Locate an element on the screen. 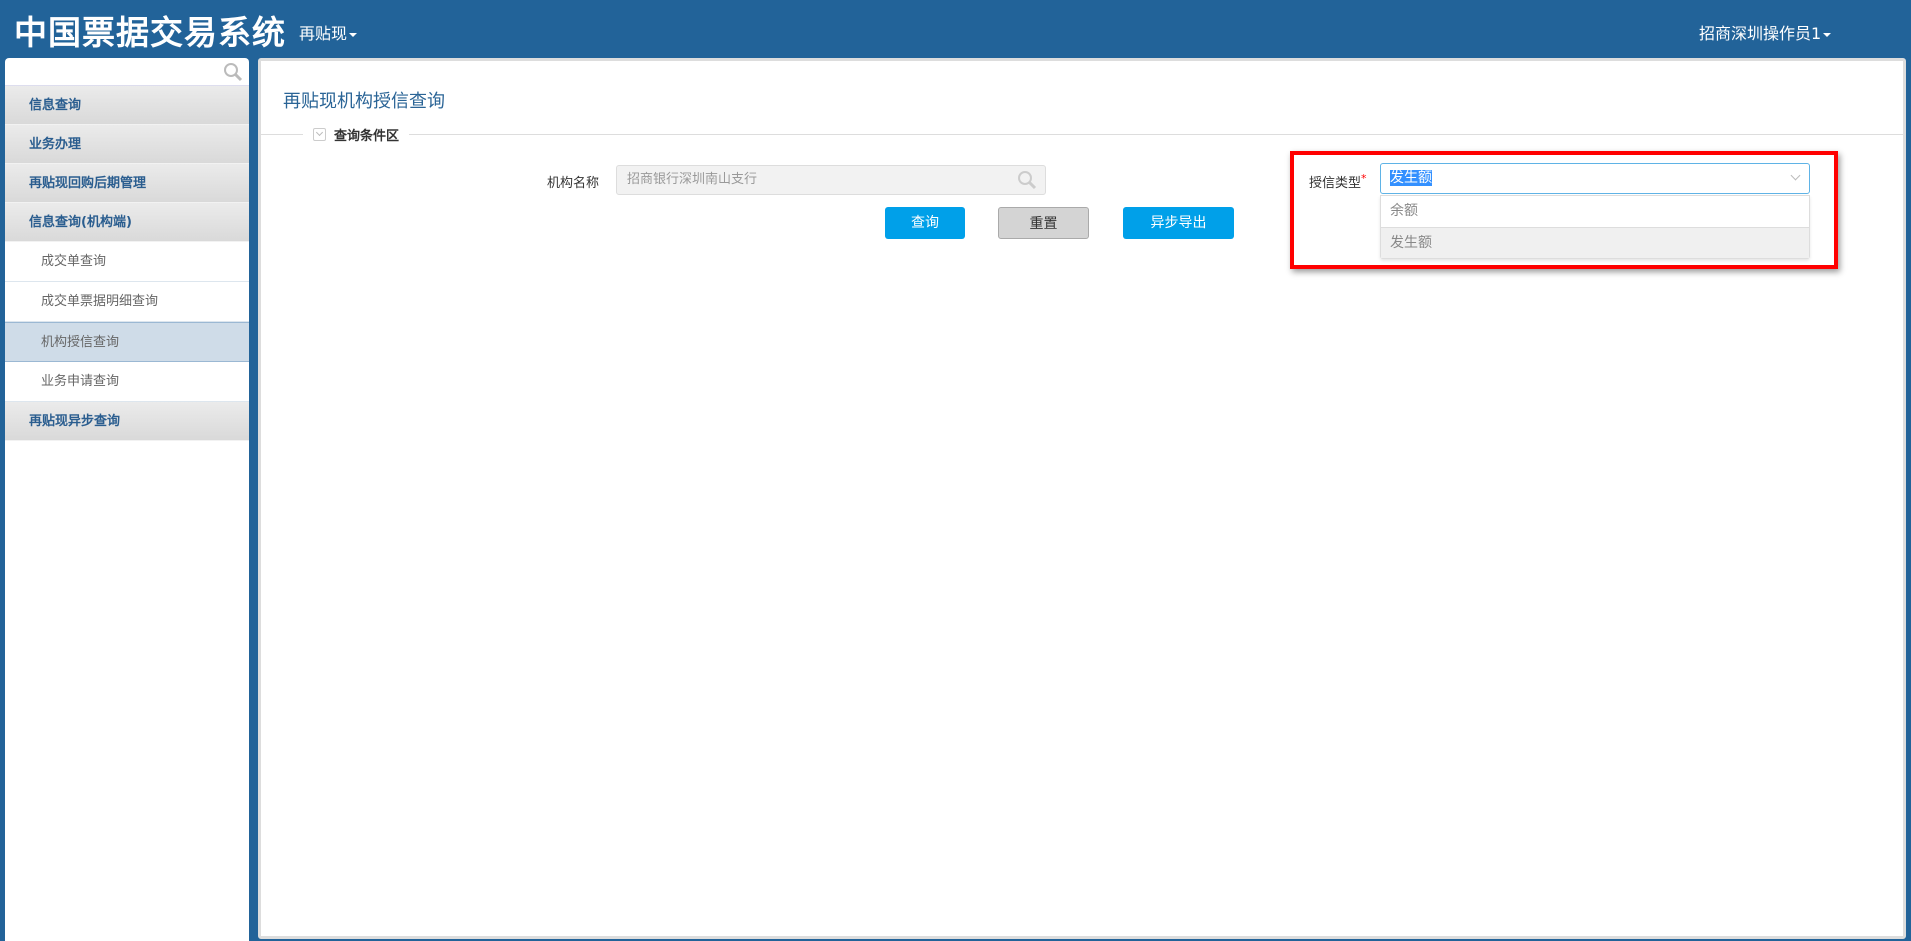 Image resolution: width=1911 pixels, height=941 pixels. inst-name-label: 机构名称 is located at coordinates (573, 183).